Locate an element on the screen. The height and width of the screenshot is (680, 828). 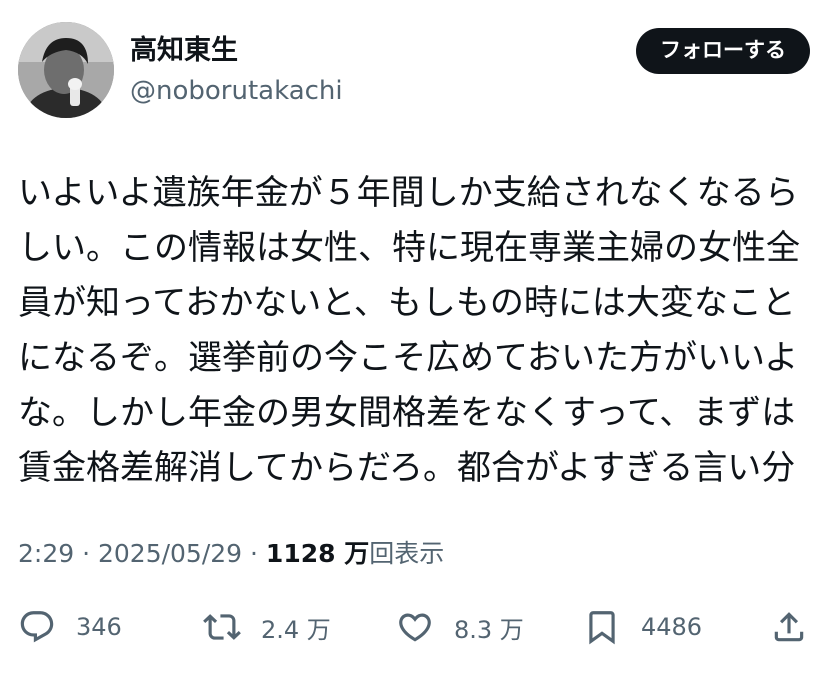
share-icon is located at coordinates (789, 627).